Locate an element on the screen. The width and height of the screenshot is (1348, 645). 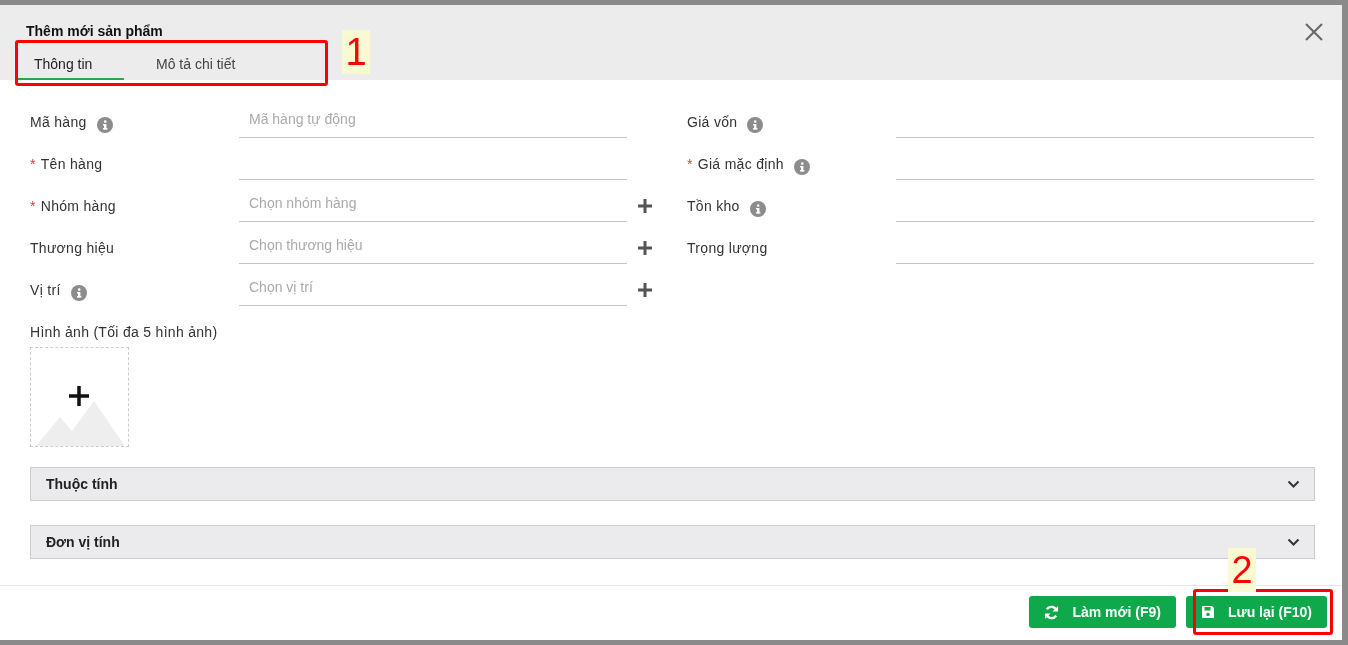
close-button is located at coordinates (1314, 31).